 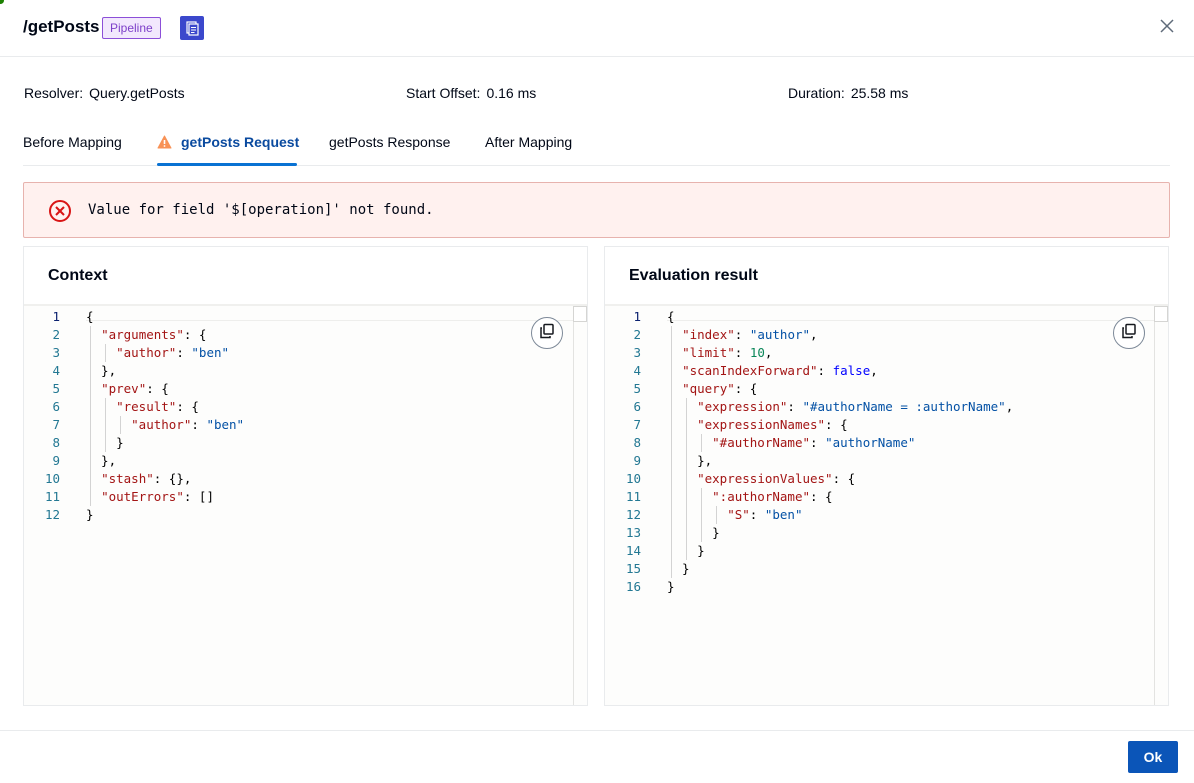 What do you see at coordinates (443, 93) in the screenshot?
I see `start-offset-label: Start Offset:` at bounding box center [443, 93].